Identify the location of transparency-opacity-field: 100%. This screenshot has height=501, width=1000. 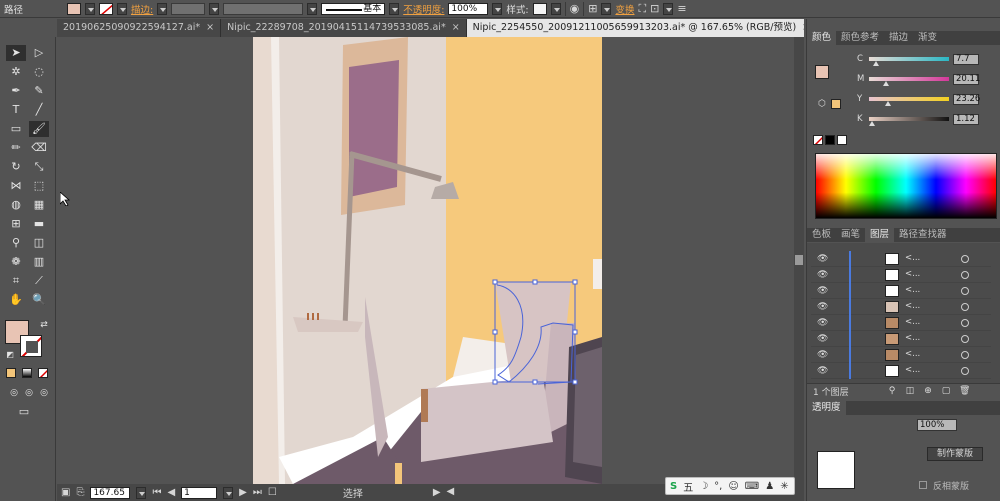
(937, 425).